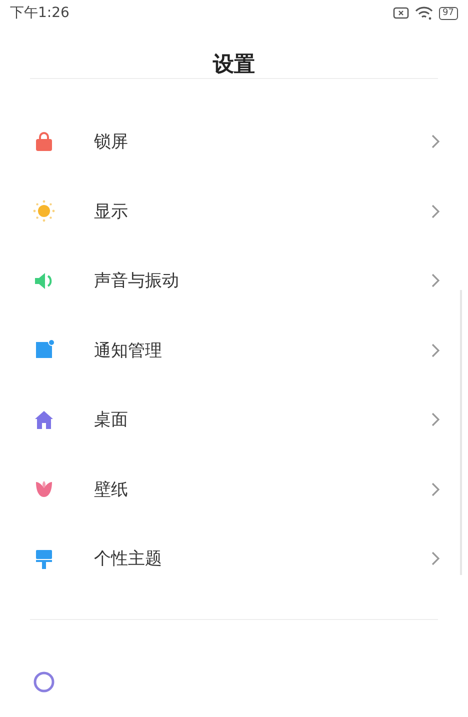 This screenshot has height=717, width=468. I want to click on settings-item: 锁屏, so click(234, 141).